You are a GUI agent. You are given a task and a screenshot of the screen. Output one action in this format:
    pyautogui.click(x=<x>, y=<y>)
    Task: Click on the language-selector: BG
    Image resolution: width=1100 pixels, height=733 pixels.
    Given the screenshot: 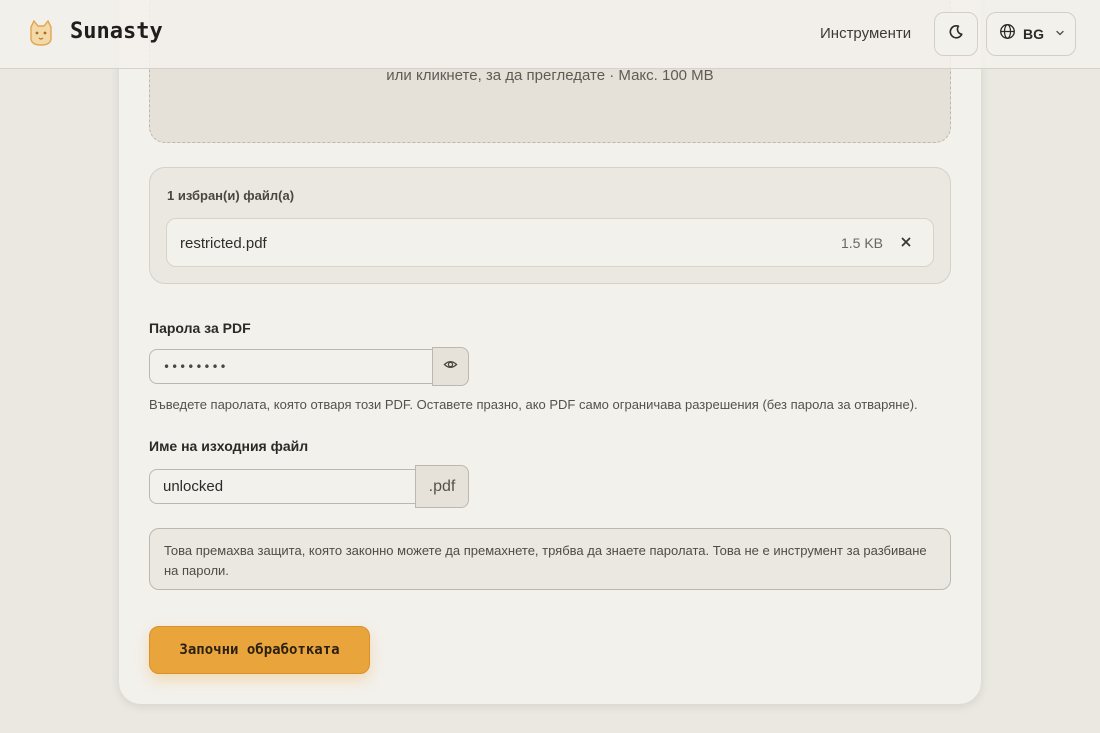 What is the action you would take?
    pyautogui.click(x=1031, y=34)
    